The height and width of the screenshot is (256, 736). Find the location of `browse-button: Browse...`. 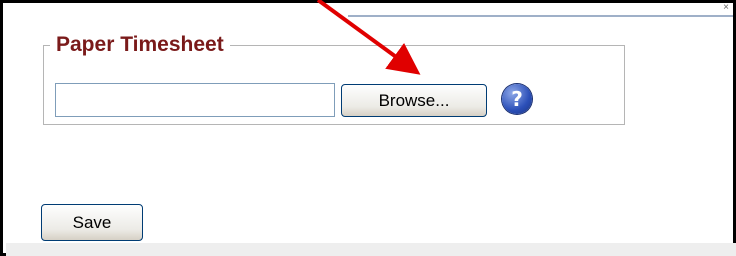

browse-button: Browse... is located at coordinates (414, 100).